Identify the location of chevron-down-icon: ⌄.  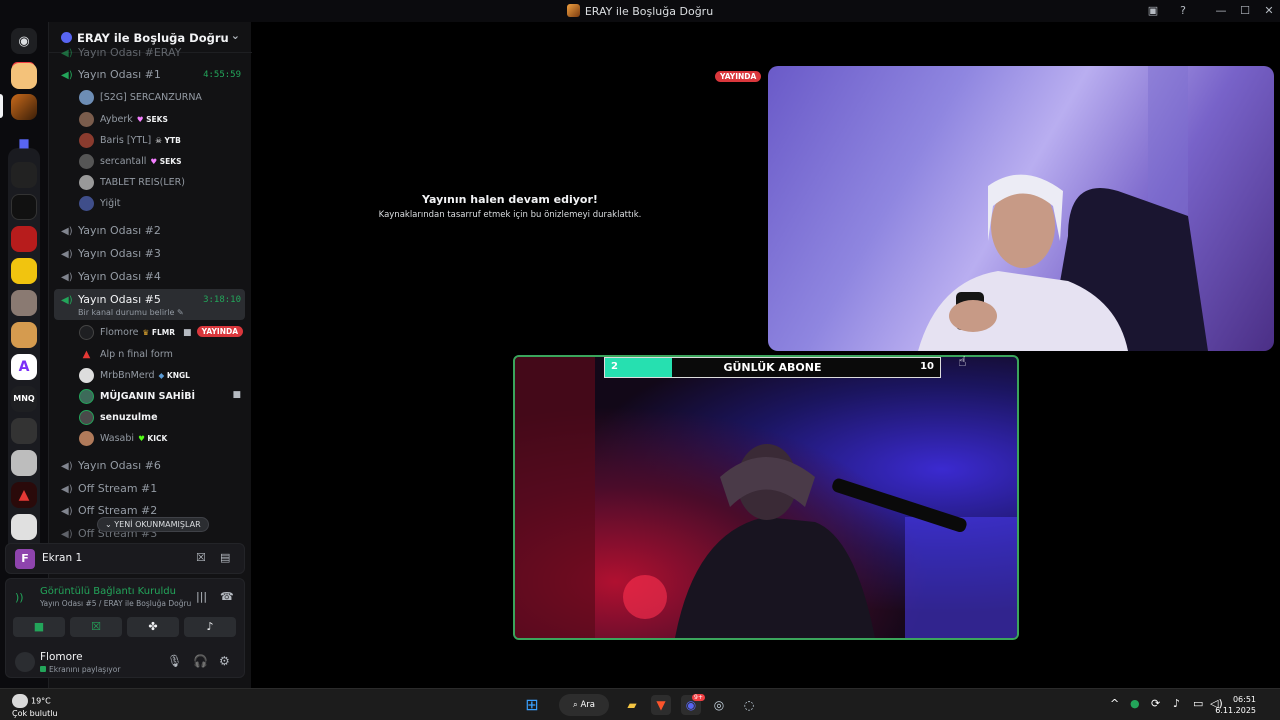
(108, 524).